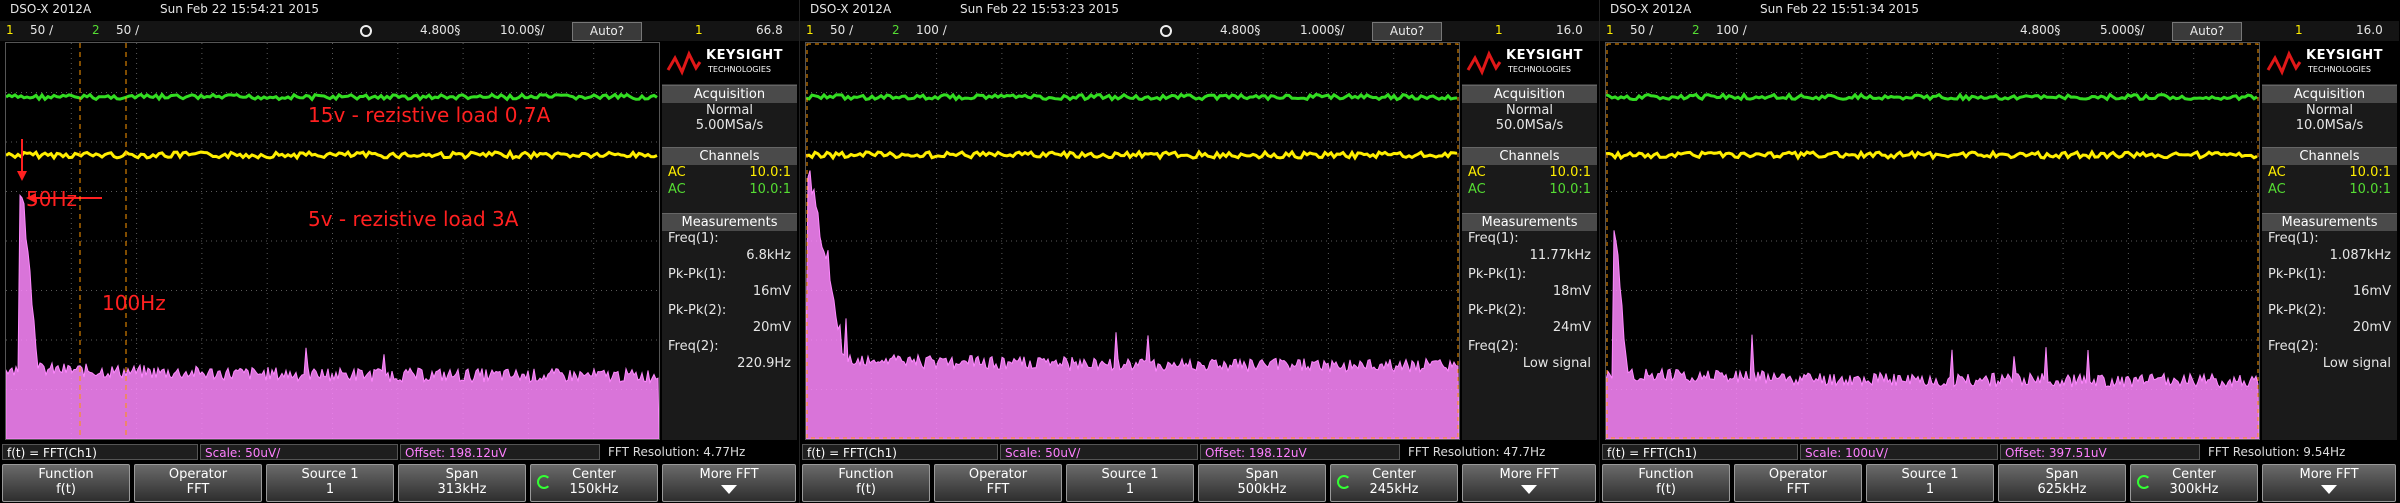  Describe the element at coordinates (66, 474) in the screenshot. I see `softkey-title: Function` at that location.